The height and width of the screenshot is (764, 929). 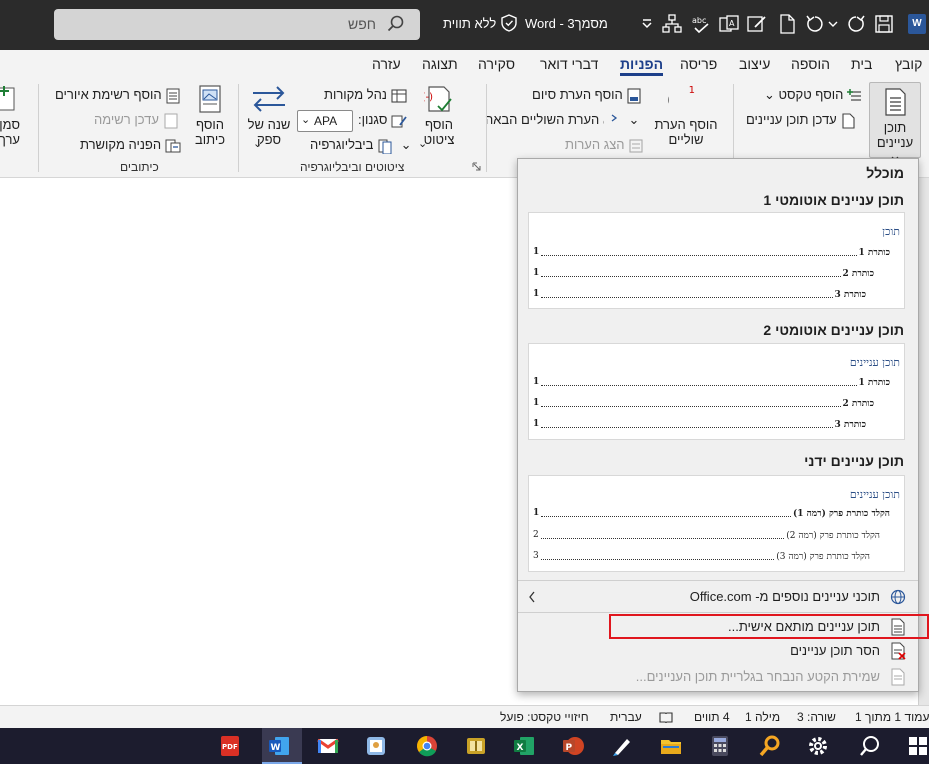 What do you see at coordinates (647, 24) in the screenshot?
I see `customize-qat-icon` at bounding box center [647, 24].